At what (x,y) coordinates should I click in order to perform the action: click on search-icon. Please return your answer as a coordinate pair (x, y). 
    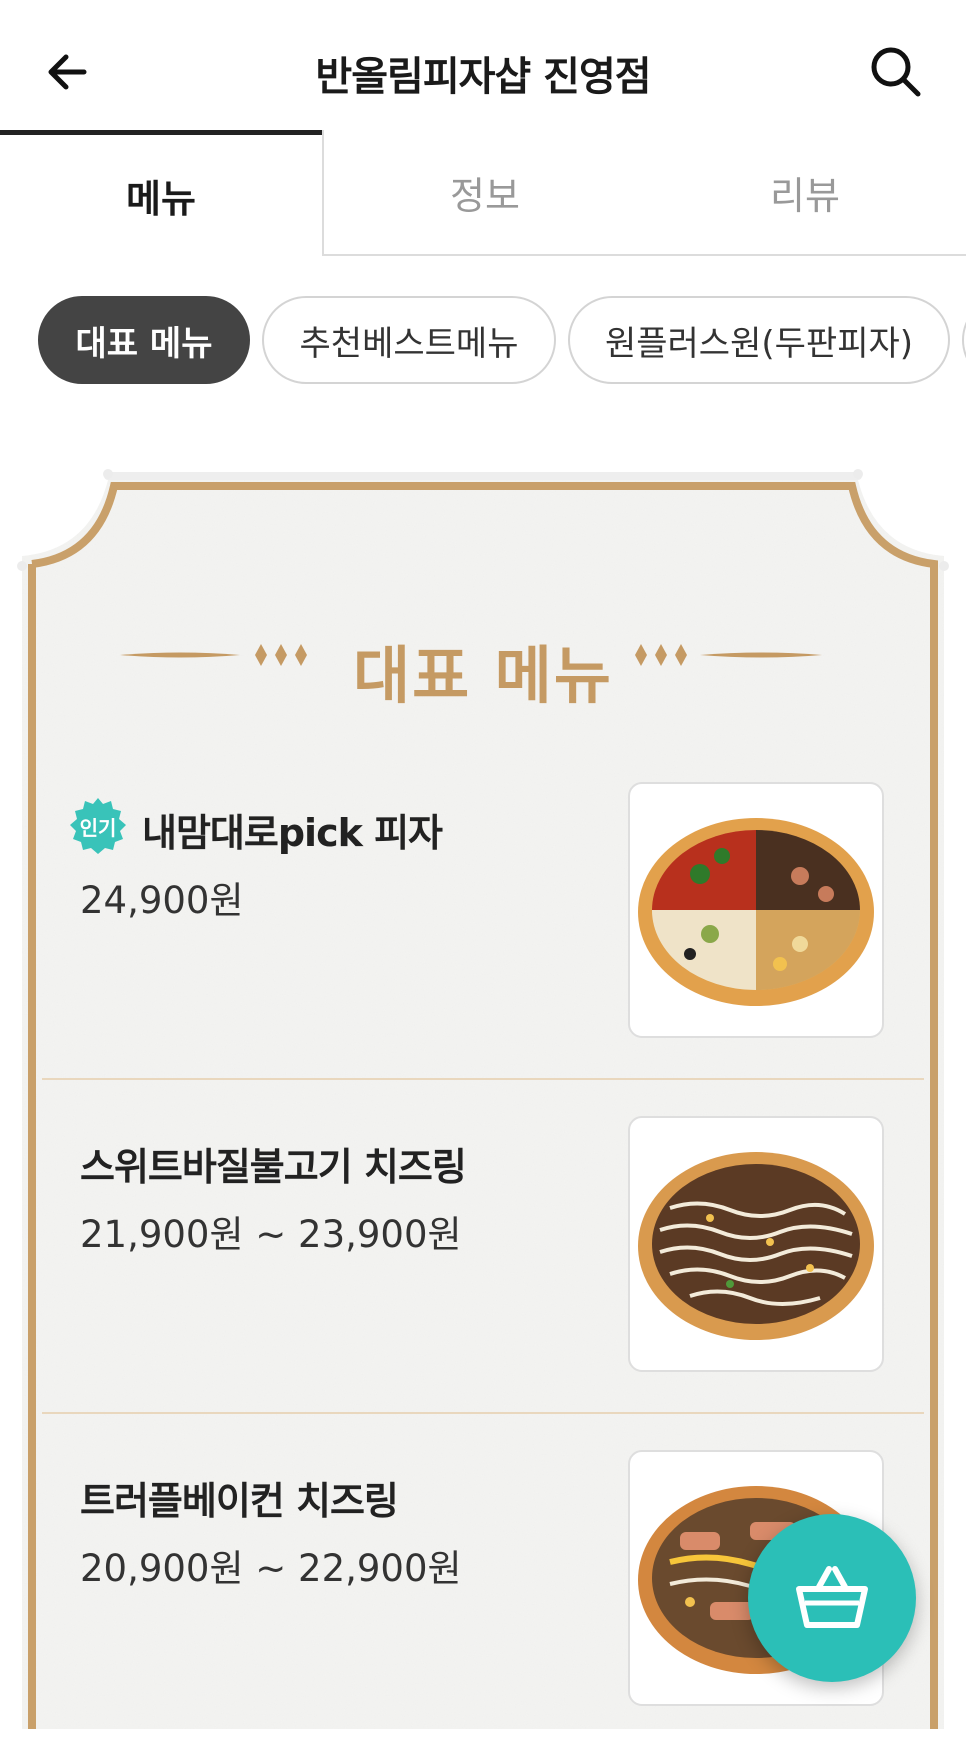
    Looking at the image, I should click on (896, 72).